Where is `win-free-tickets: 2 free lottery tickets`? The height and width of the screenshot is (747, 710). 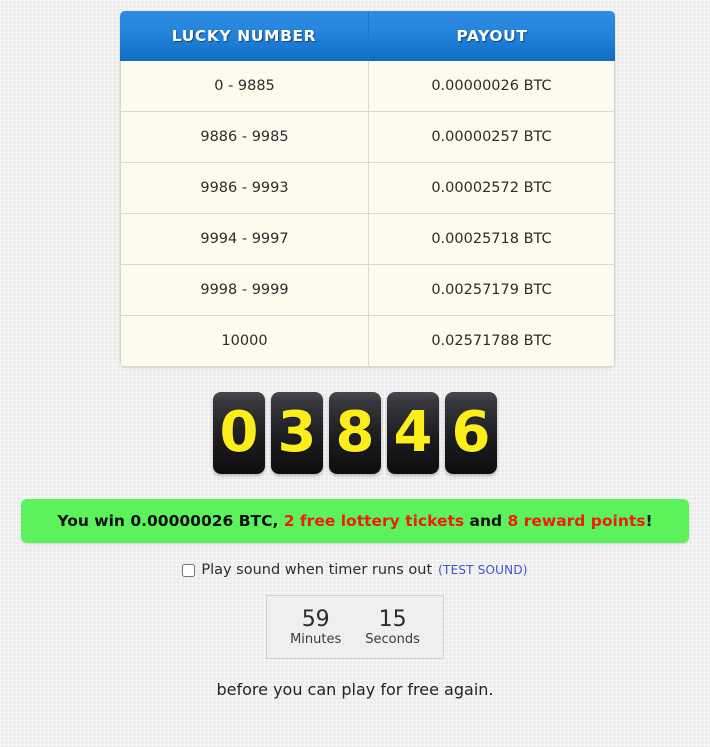
win-free-tickets: 2 free lottery tickets is located at coordinates (374, 521).